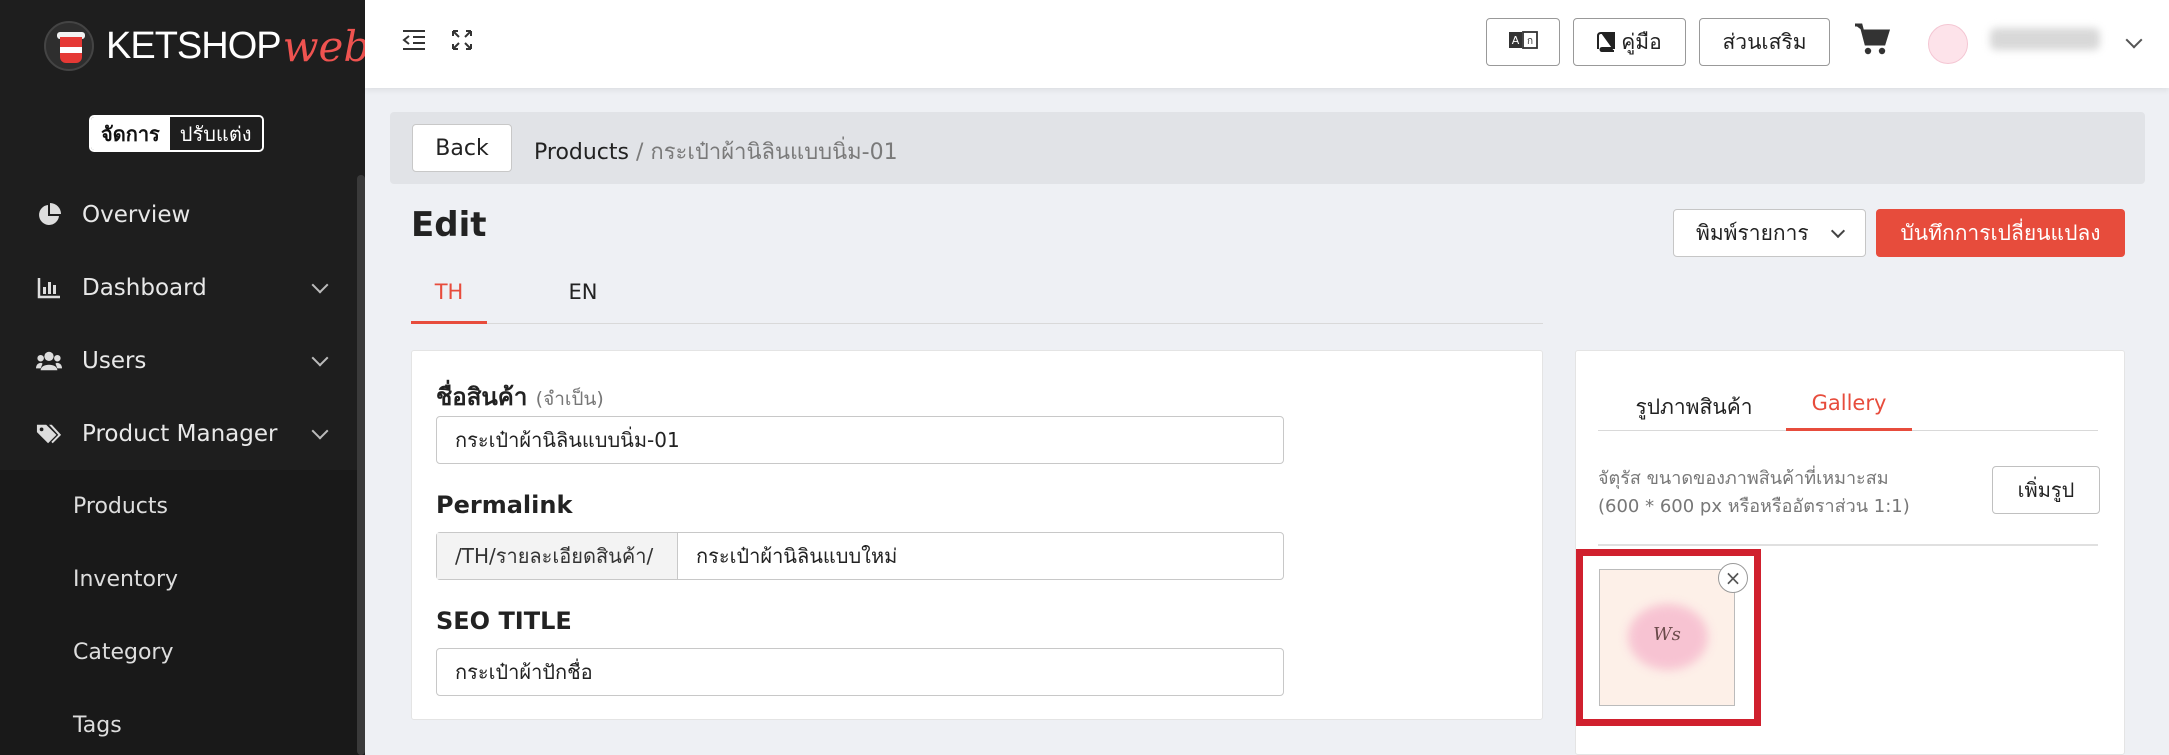 The height and width of the screenshot is (755, 2169). What do you see at coordinates (1948, 44) in the screenshot?
I see `avatar` at bounding box center [1948, 44].